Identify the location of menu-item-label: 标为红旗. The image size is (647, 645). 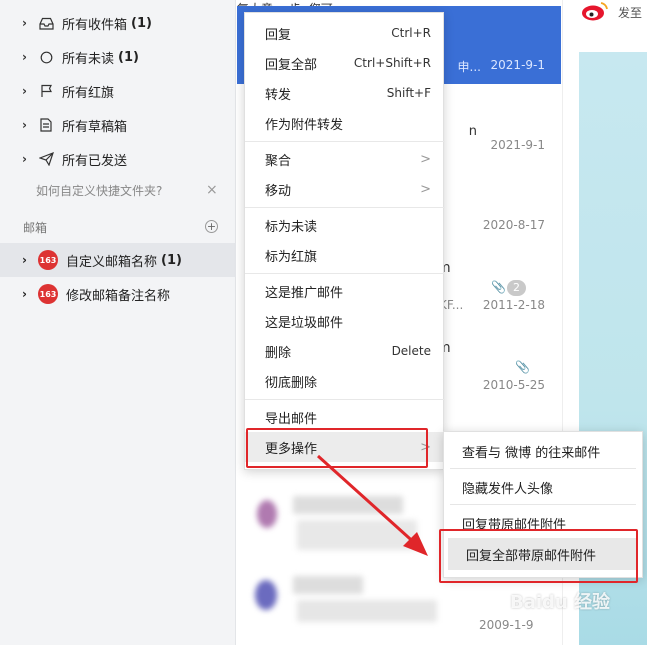
(291, 257).